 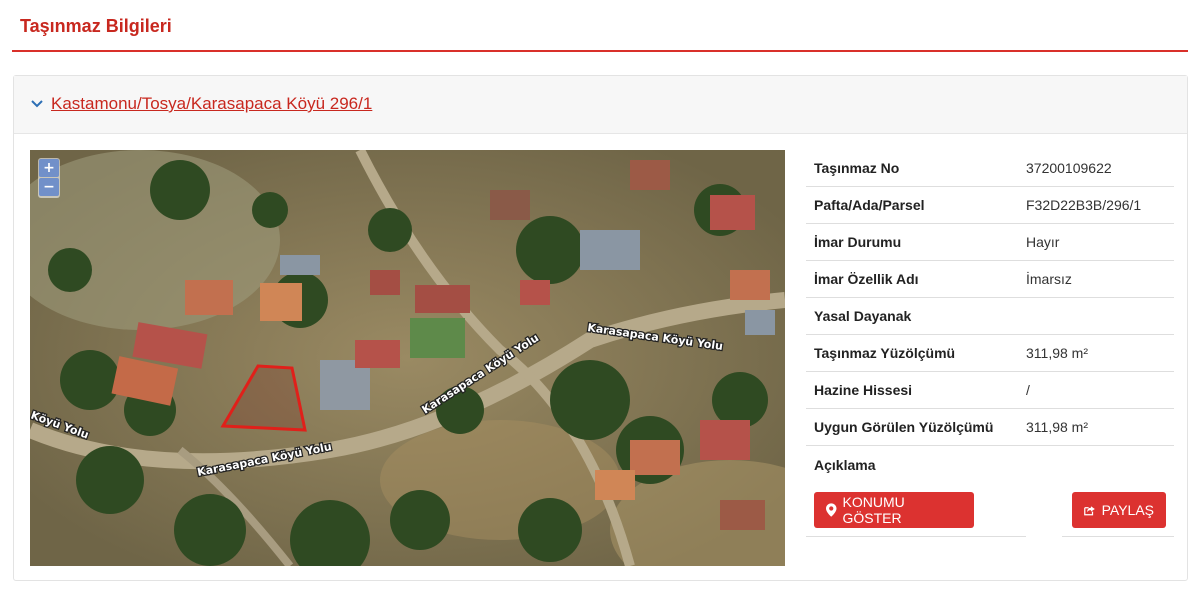 I want to click on show-location-button: KONUMU GÖSTER, so click(x=894, y=510).